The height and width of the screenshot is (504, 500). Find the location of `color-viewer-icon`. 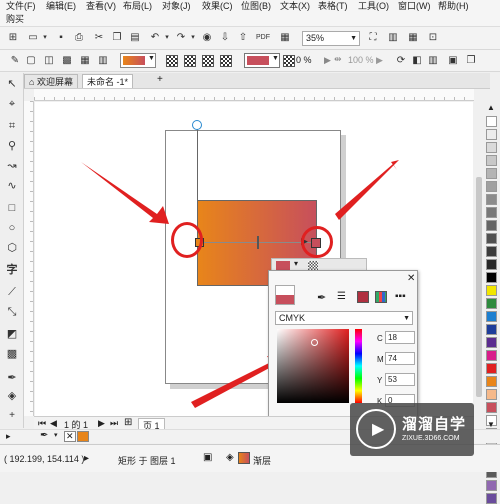

color-viewer-icon is located at coordinates (363, 297).